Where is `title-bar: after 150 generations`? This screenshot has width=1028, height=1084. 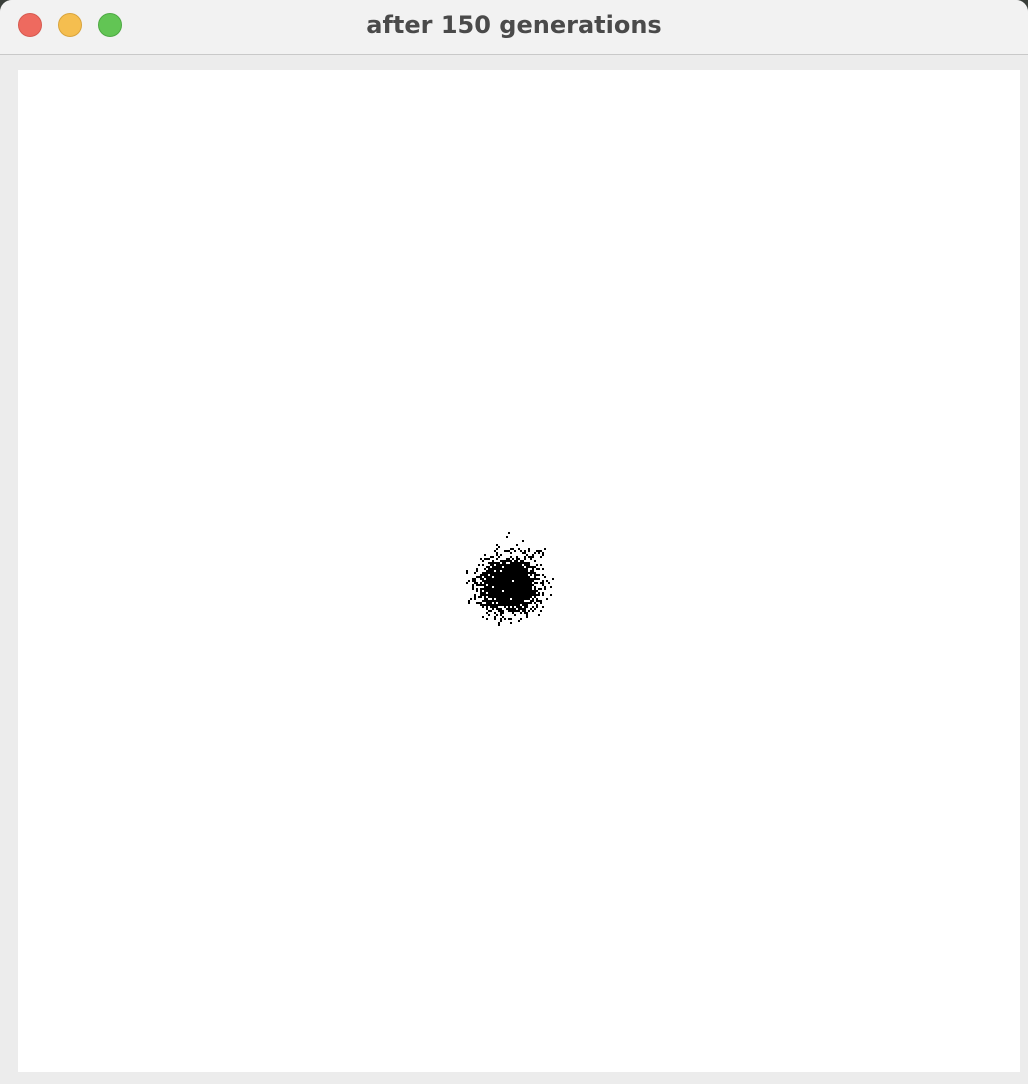
title-bar: after 150 generations is located at coordinates (514, 27).